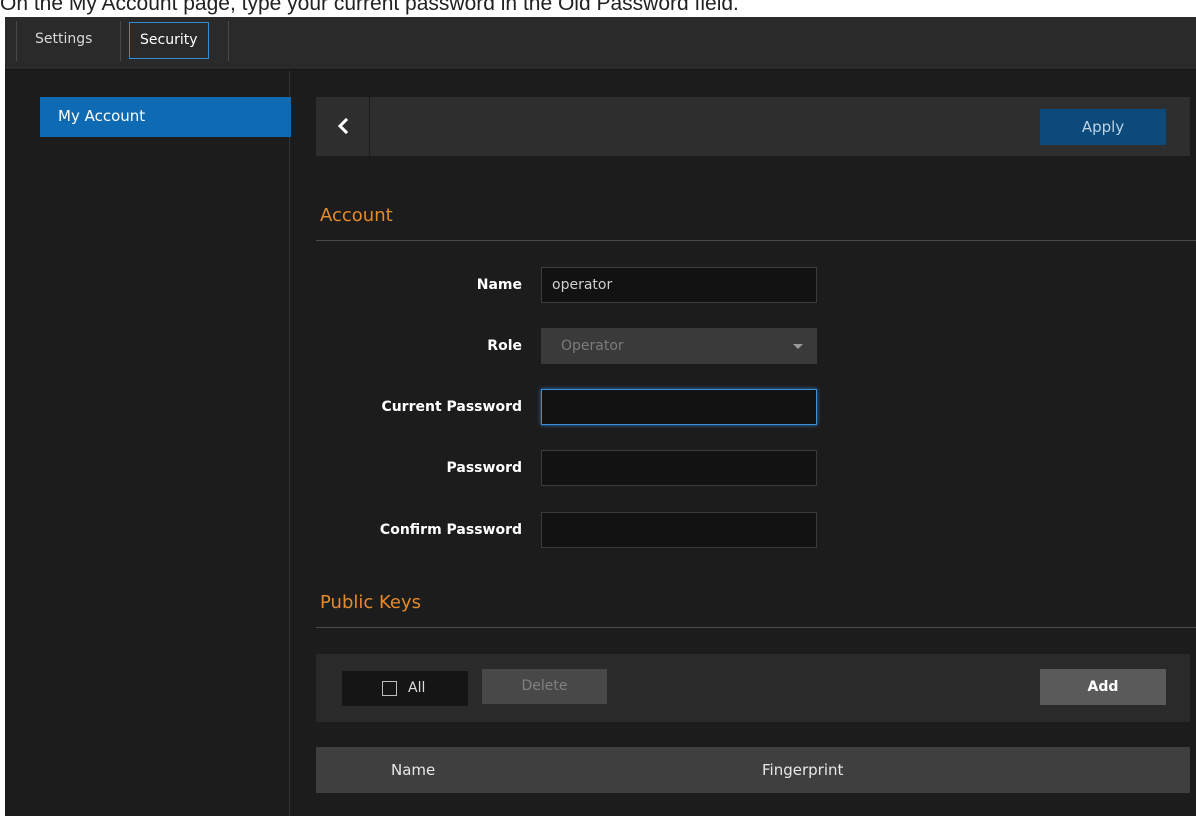 This screenshot has height=816, width=1196. I want to click on name-label: Name, so click(499, 285).